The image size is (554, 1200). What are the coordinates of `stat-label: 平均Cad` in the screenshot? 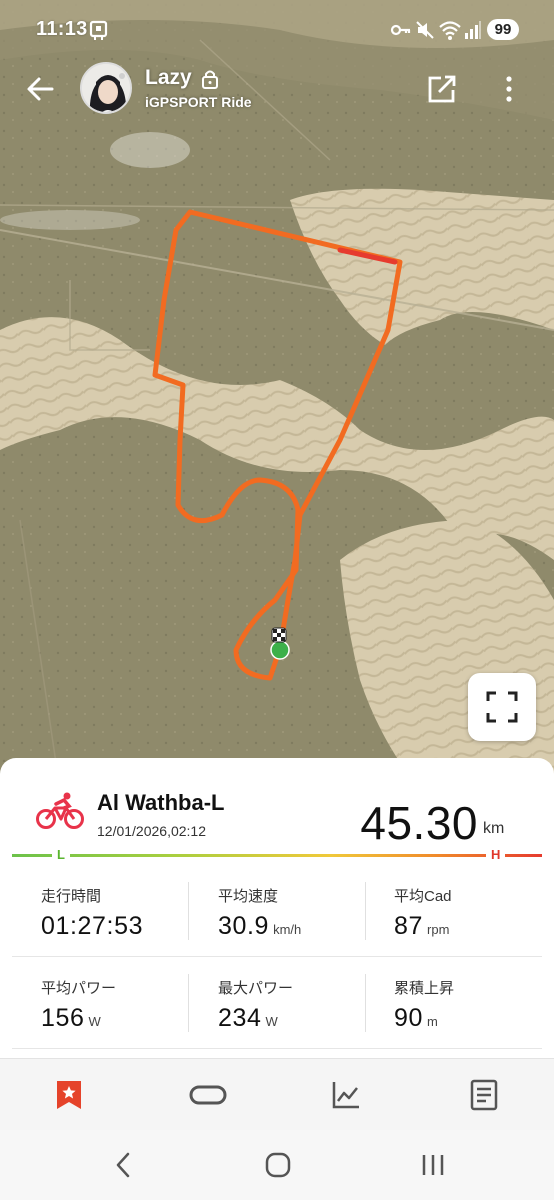 It's located at (423, 896).